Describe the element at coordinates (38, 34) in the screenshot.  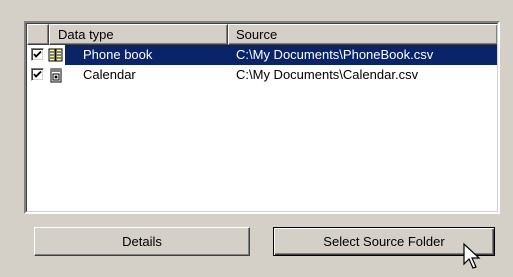
I see `column-header-check` at that location.